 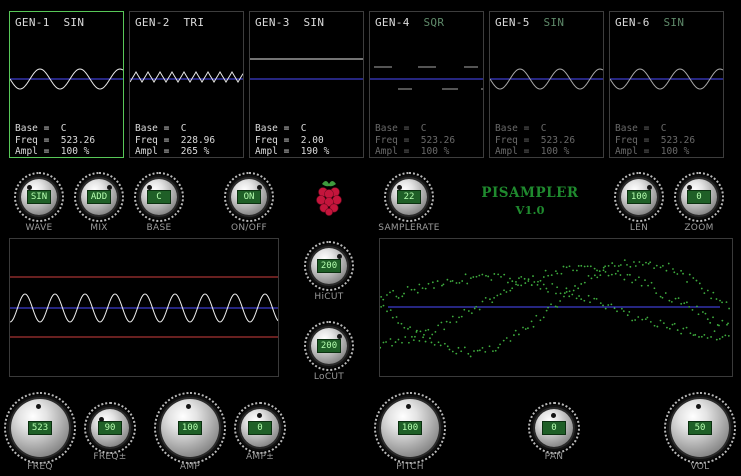 What do you see at coordinates (666, 79) in the screenshot?
I see `generator-6-waveform` at bounding box center [666, 79].